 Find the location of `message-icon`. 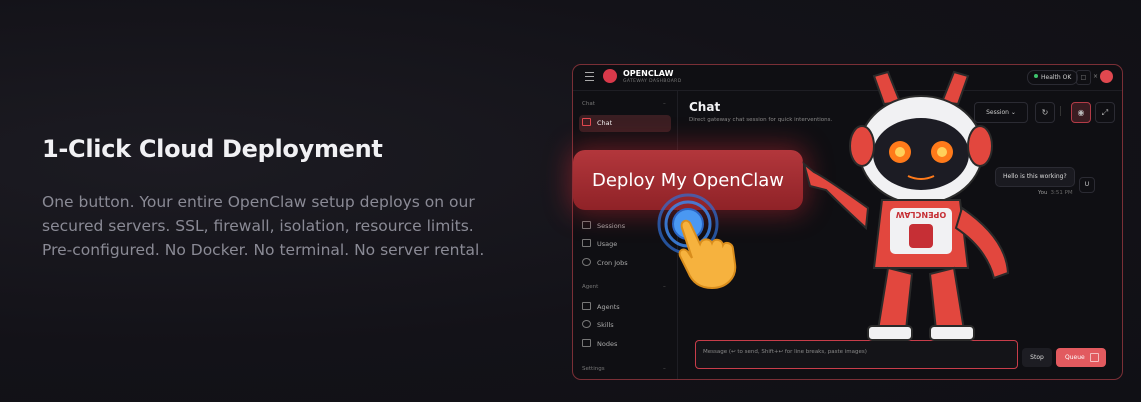

message-icon is located at coordinates (586, 122).